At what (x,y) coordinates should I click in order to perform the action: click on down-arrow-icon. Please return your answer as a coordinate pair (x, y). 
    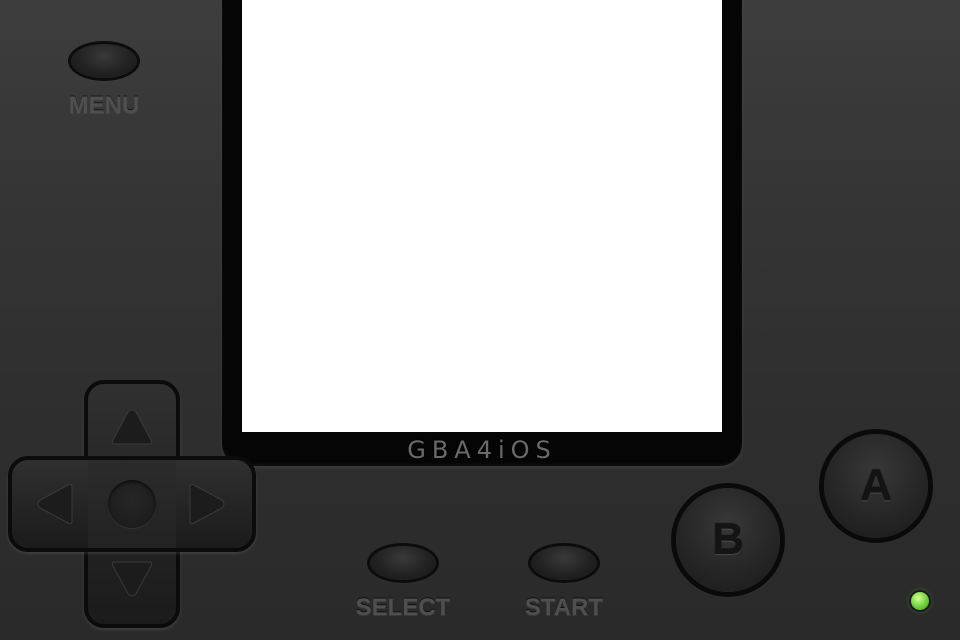
    Looking at the image, I should click on (132, 579).